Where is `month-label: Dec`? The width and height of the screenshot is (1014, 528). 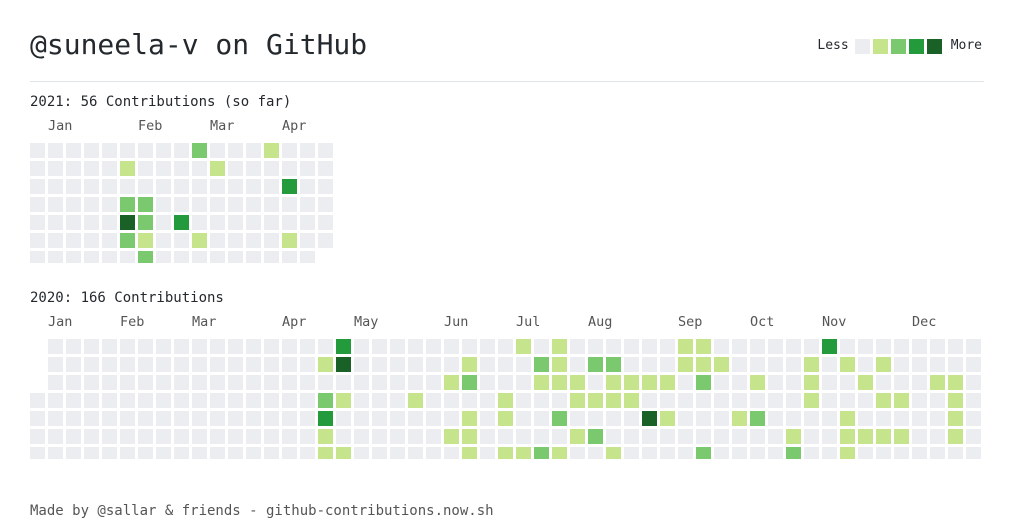
month-label: Dec is located at coordinates (924, 322).